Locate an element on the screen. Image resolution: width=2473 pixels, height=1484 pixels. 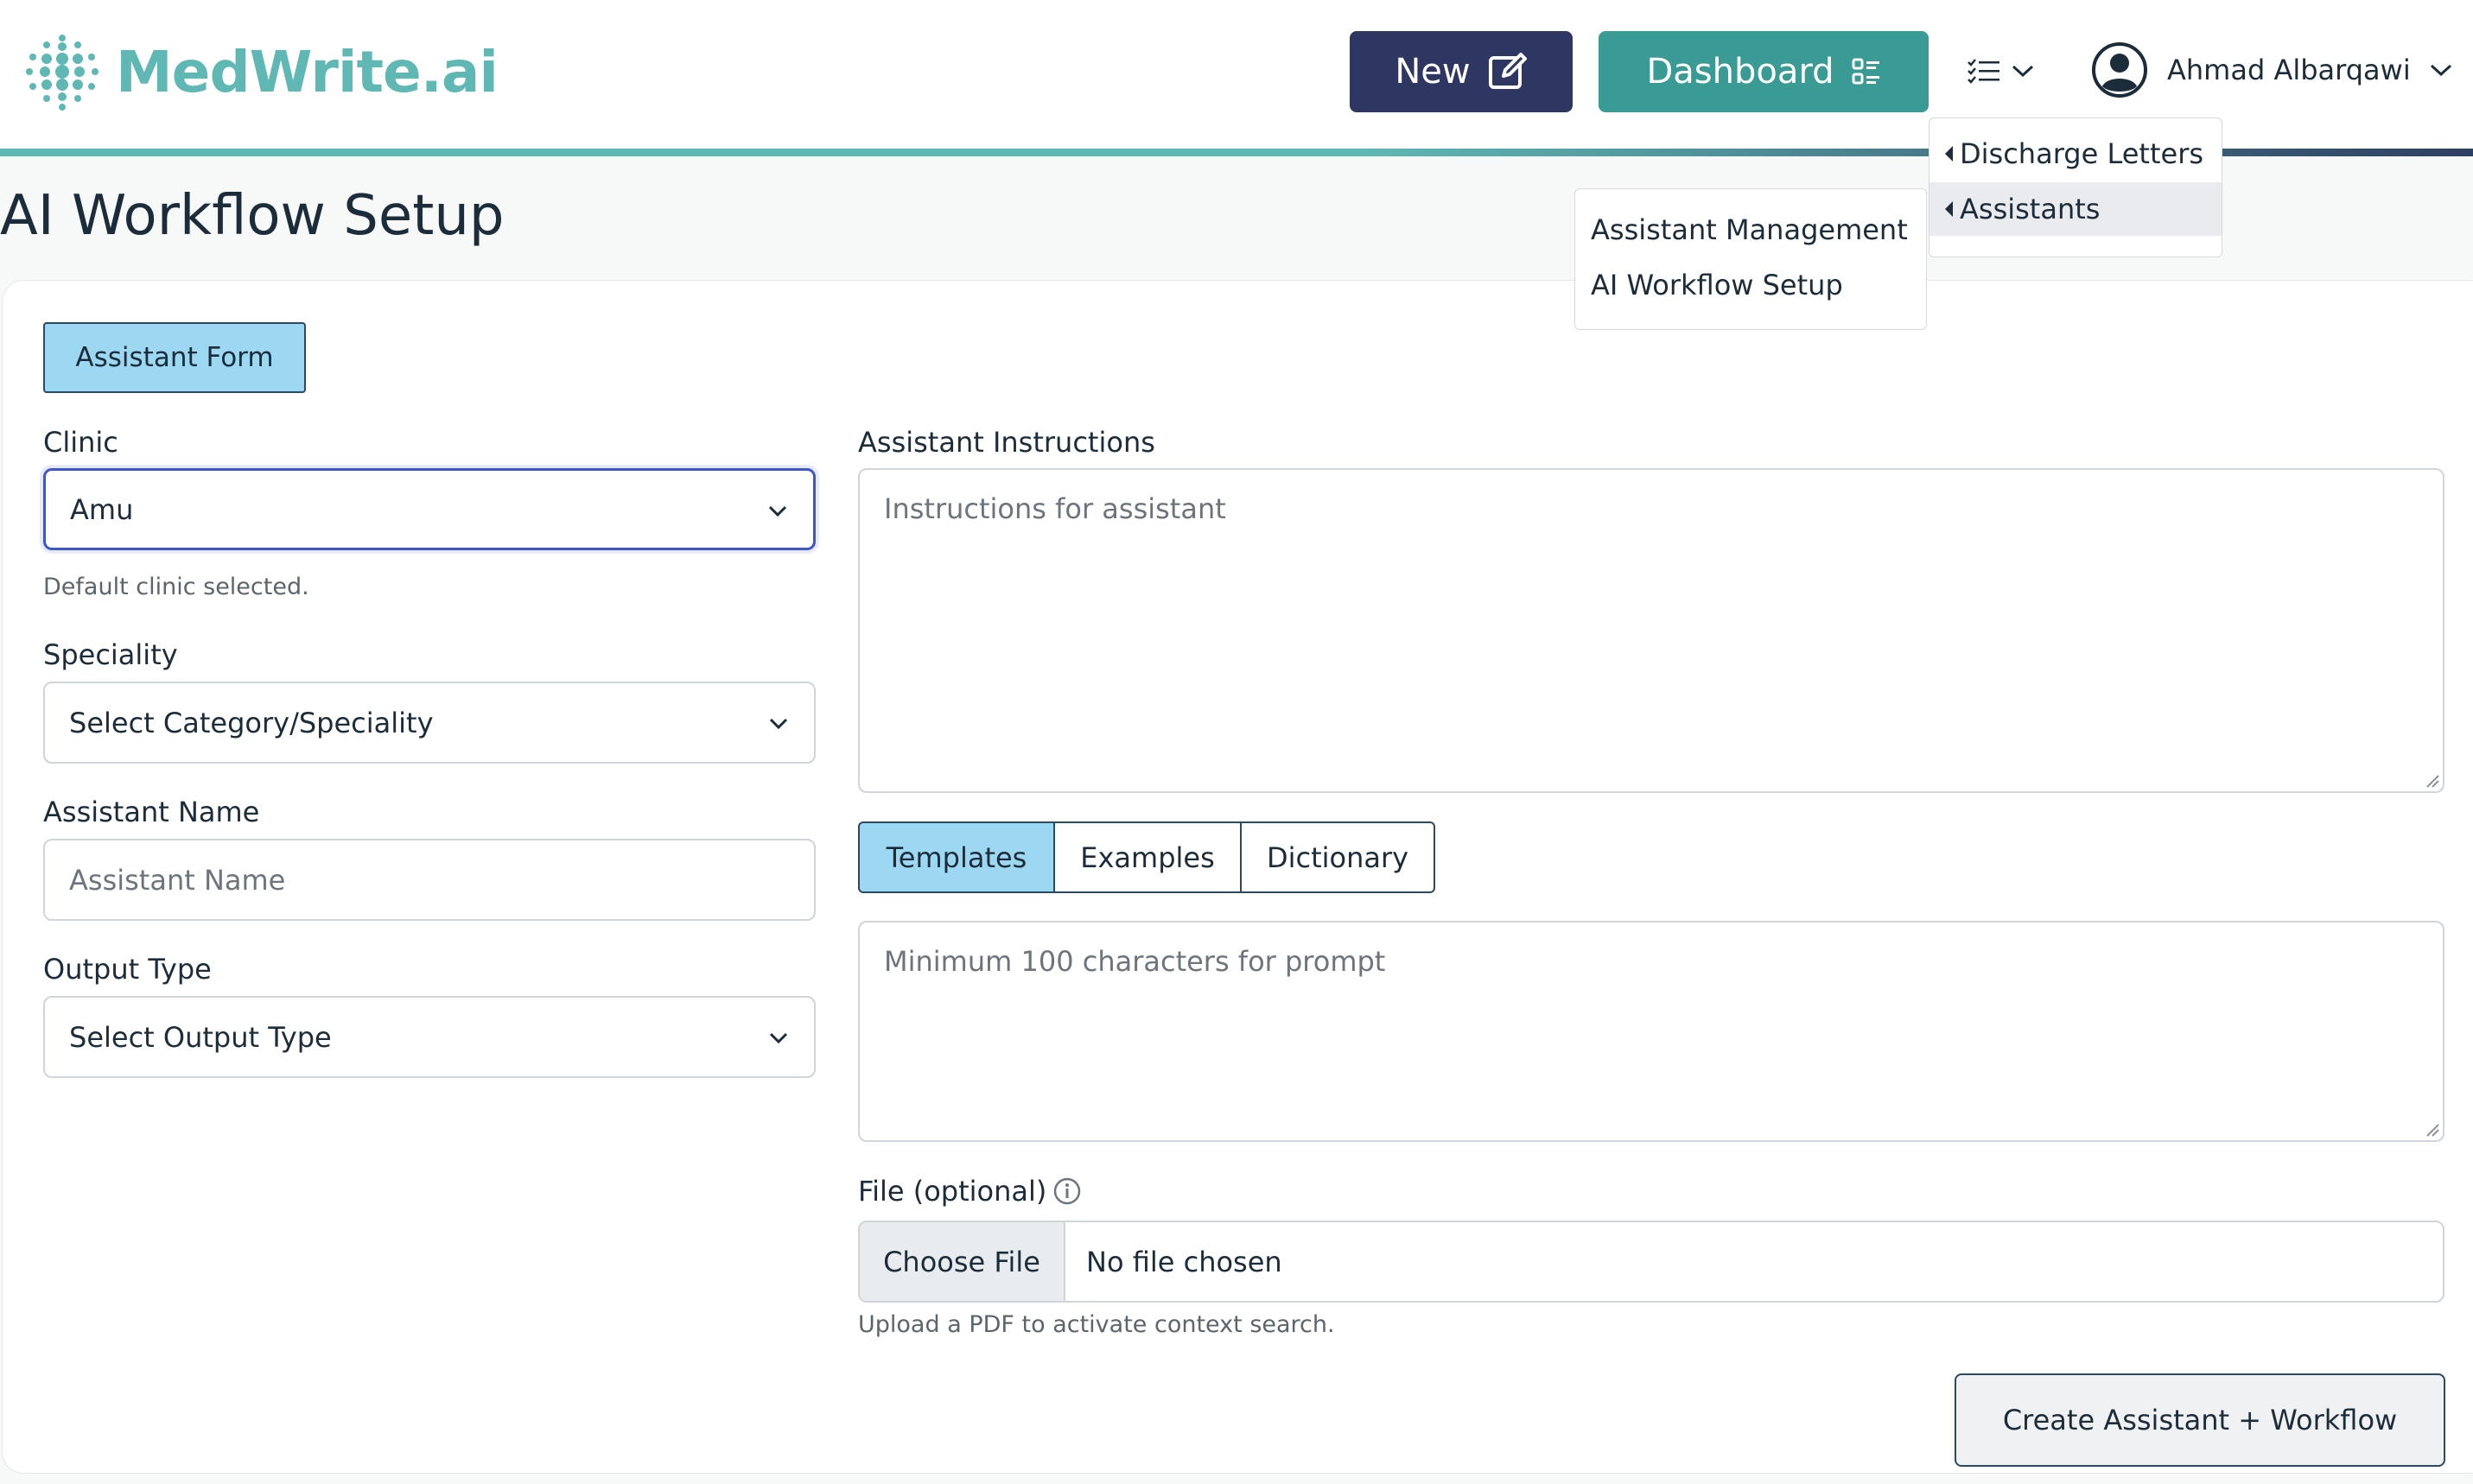
assistant-name-label: Assistant Name is located at coordinates (151, 812).